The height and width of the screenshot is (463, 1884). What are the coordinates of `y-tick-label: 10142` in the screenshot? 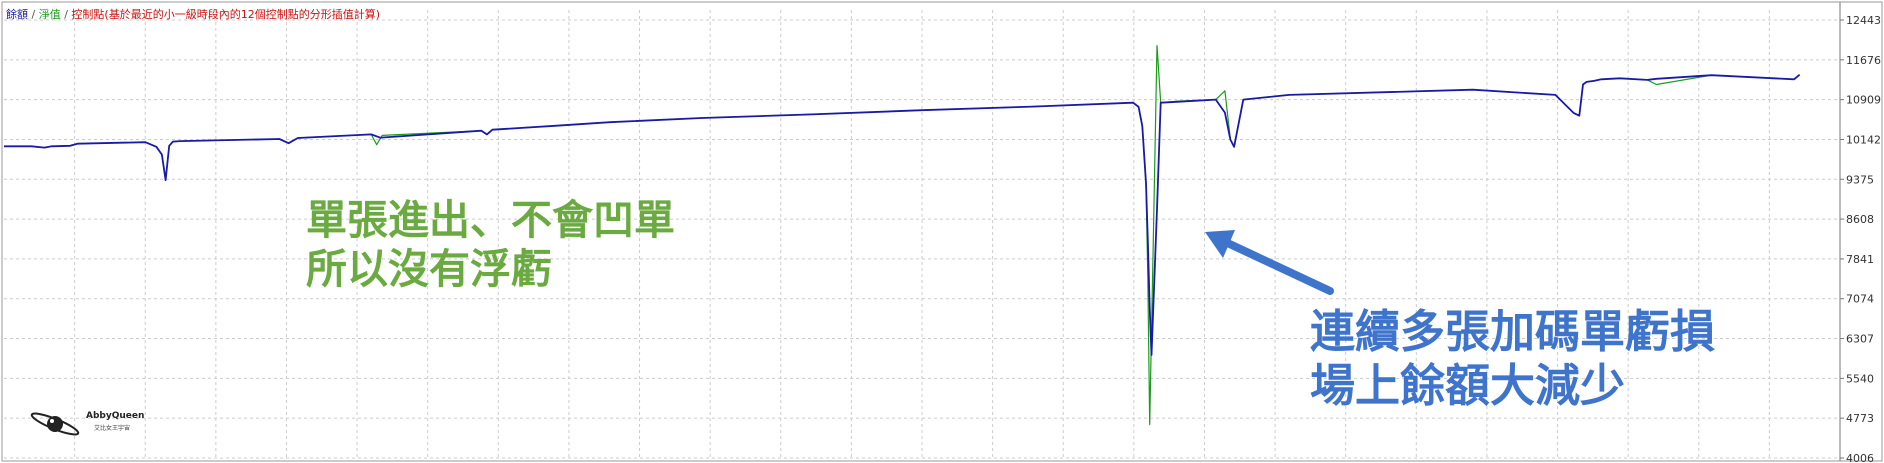 It's located at (1863, 139).